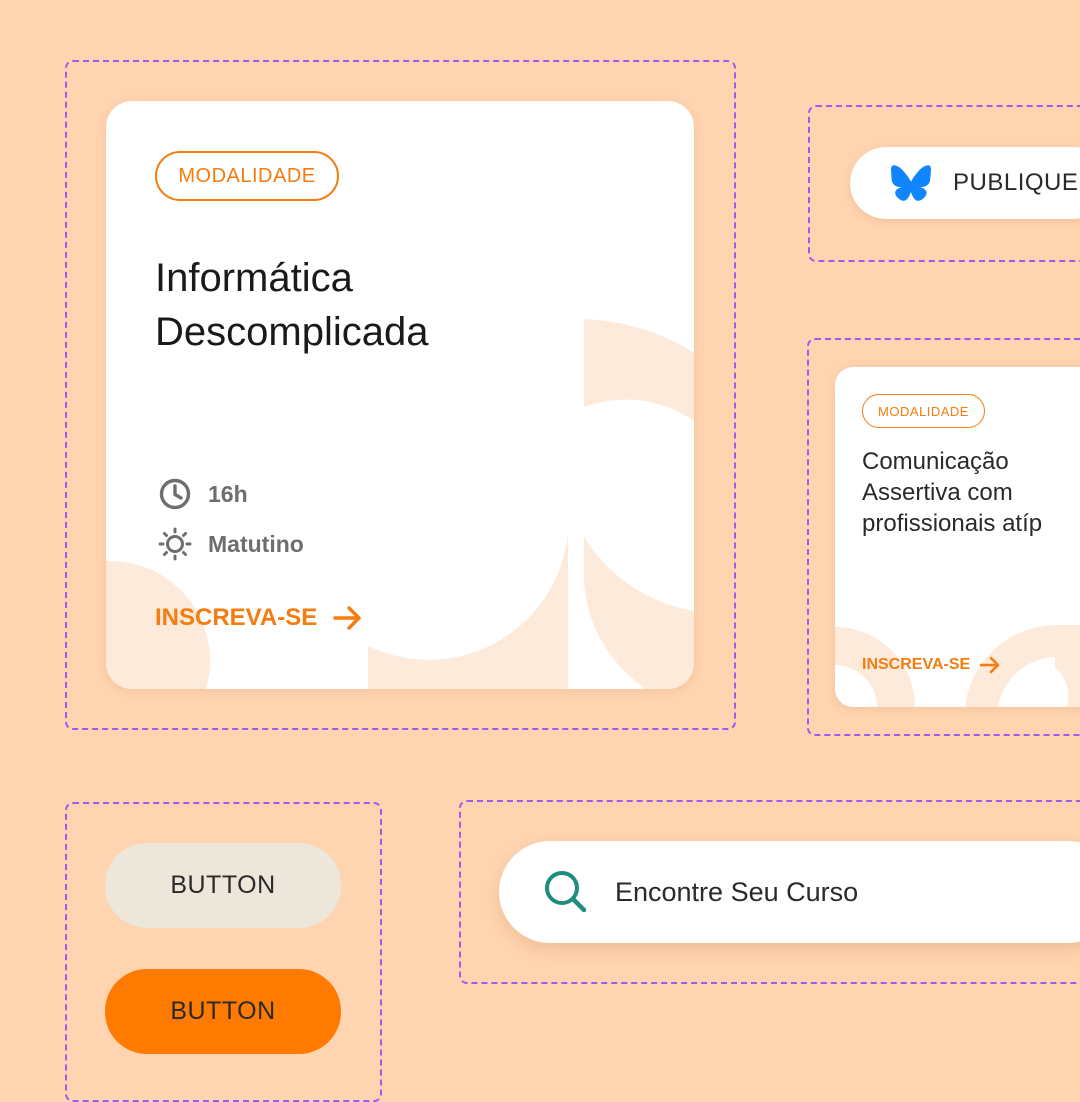  I want to click on secondary-button: BUTTON, so click(223, 885).